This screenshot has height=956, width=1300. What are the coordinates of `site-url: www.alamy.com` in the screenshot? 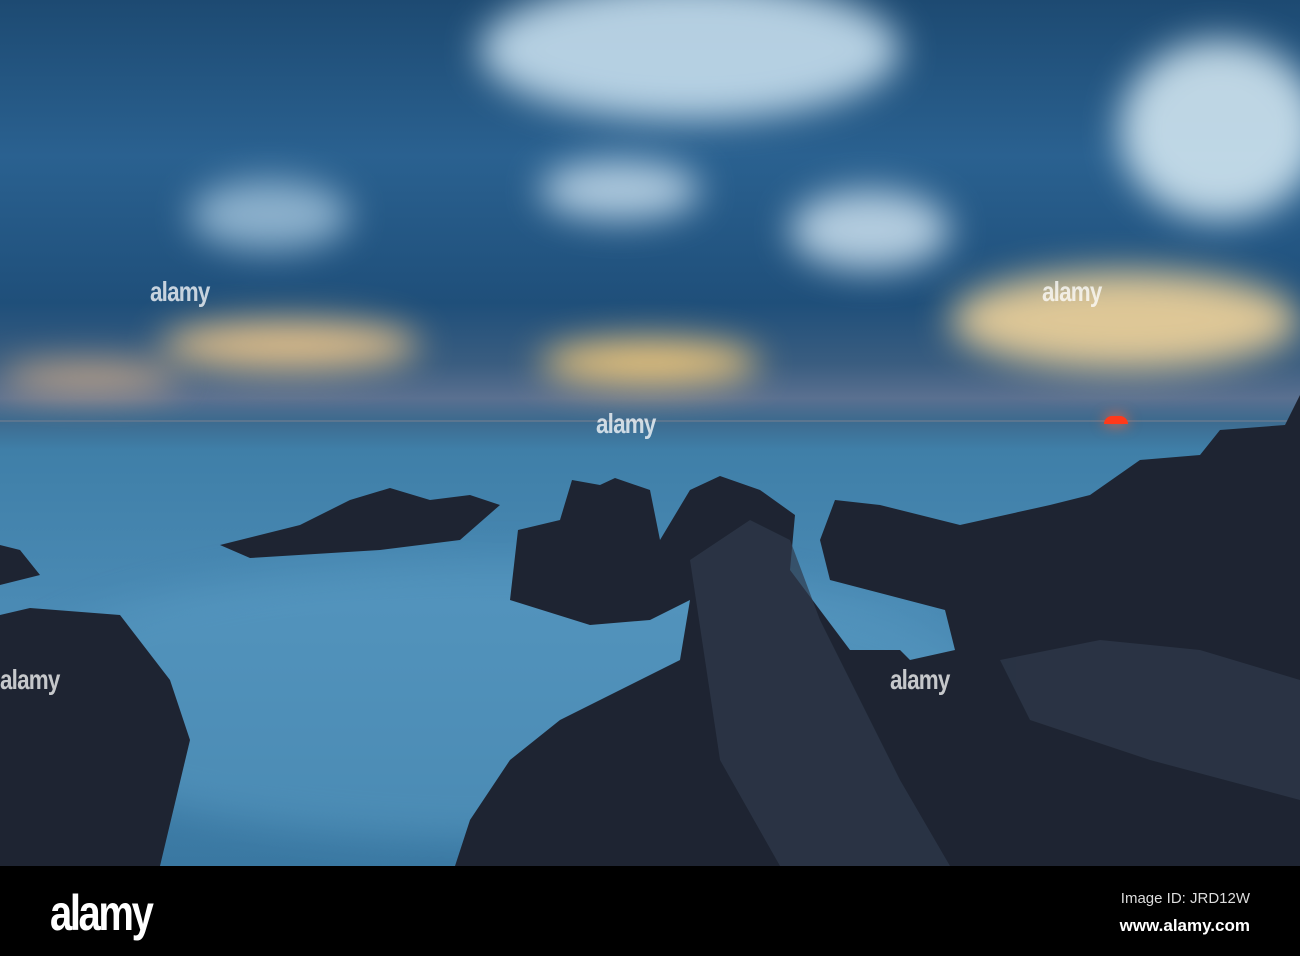 It's located at (1184, 925).